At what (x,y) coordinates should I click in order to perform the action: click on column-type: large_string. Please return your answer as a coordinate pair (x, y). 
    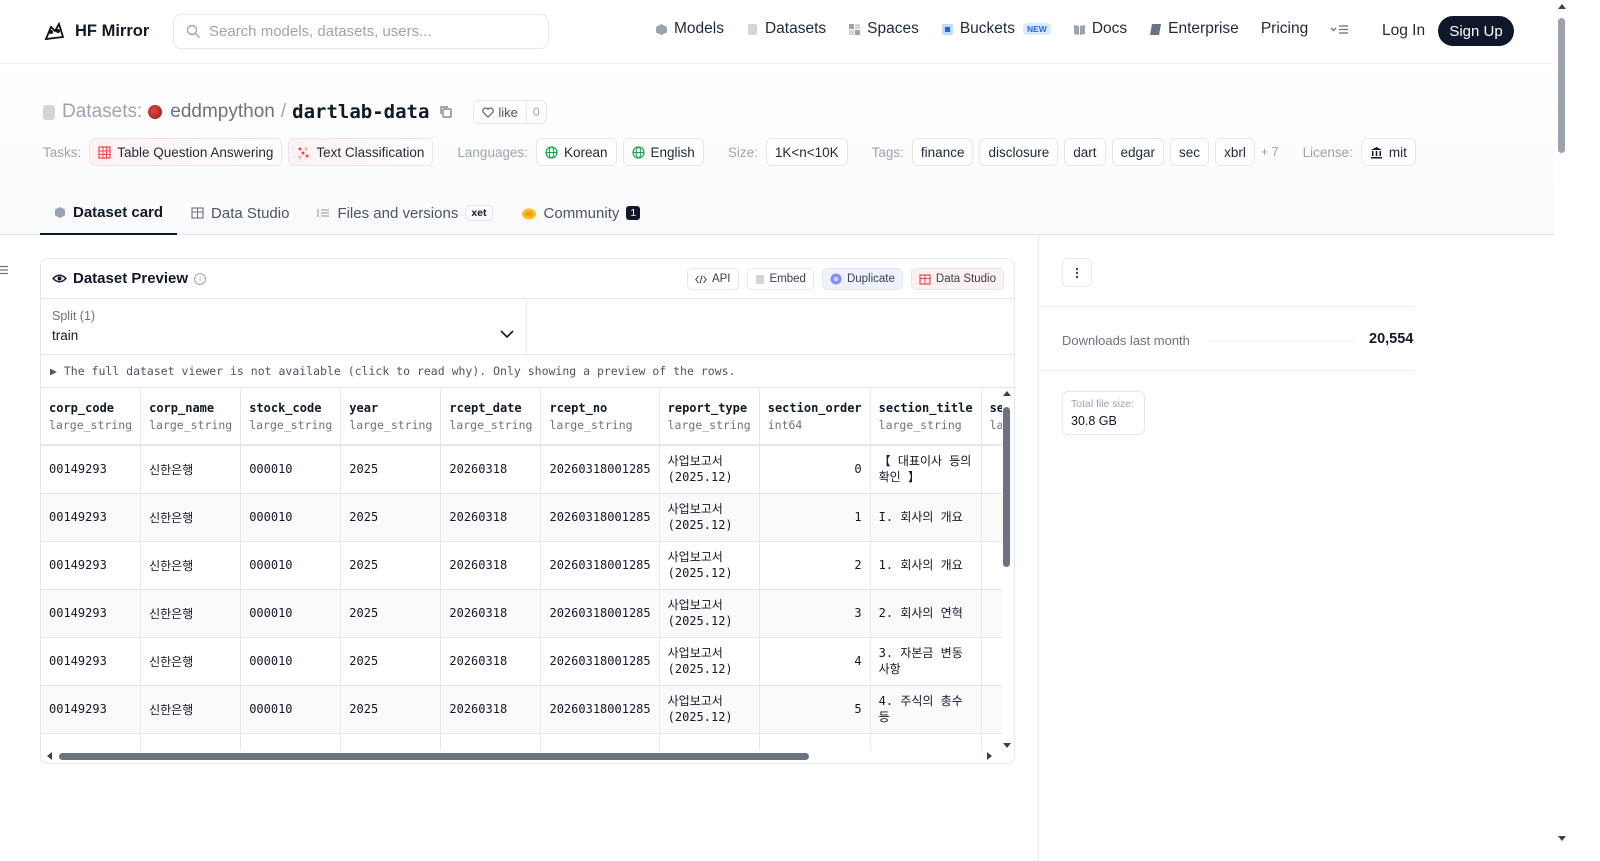
    Looking at the image, I should click on (709, 425).